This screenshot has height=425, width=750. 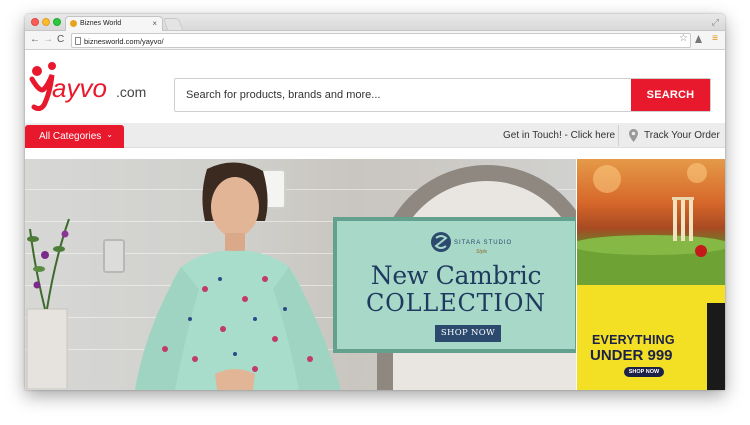 What do you see at coordinates (46, 22) in the screenshot?
I see `minimize-window-button` at bounding box center [46, 22].